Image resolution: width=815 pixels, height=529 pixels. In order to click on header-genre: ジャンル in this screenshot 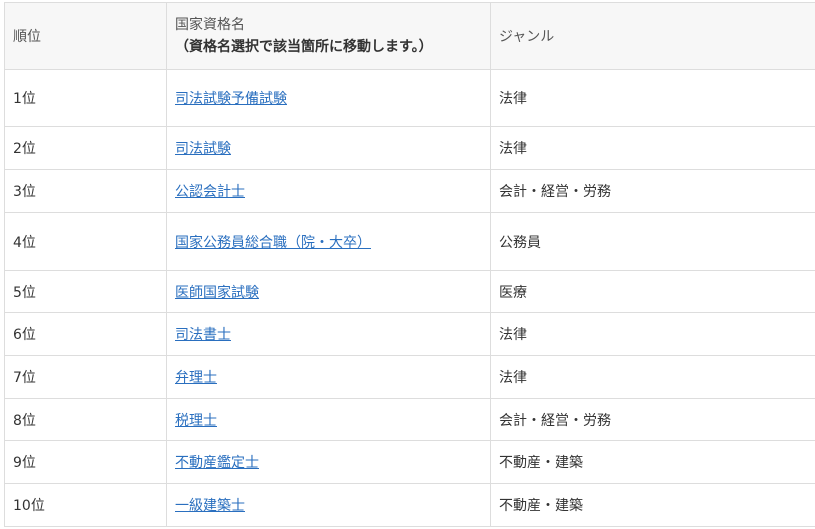, I will do `click(652, 36)`.